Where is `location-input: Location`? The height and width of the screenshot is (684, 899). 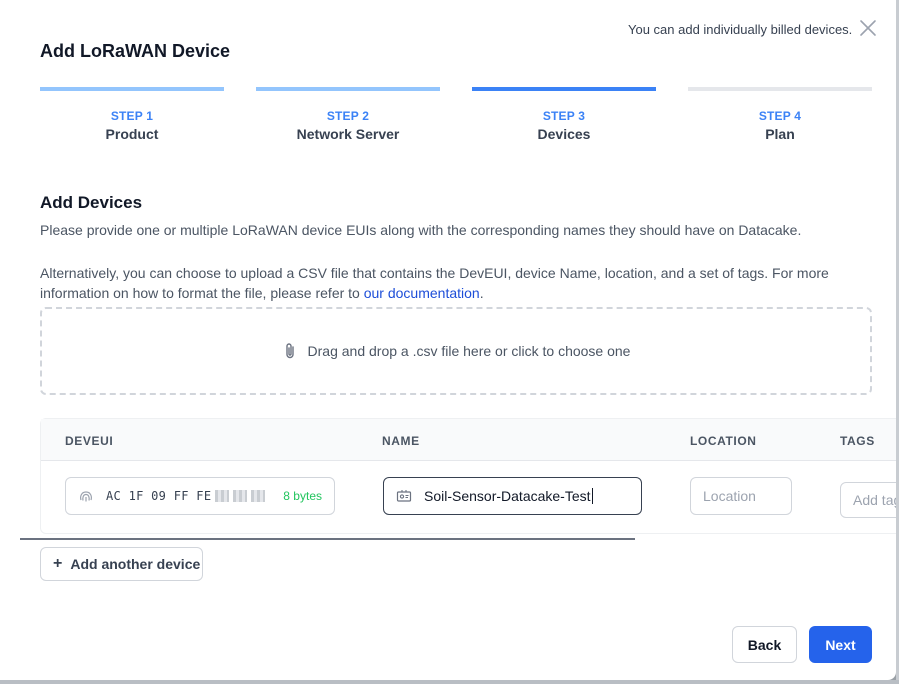 location-input: Location is located at coordinates (741, 496).